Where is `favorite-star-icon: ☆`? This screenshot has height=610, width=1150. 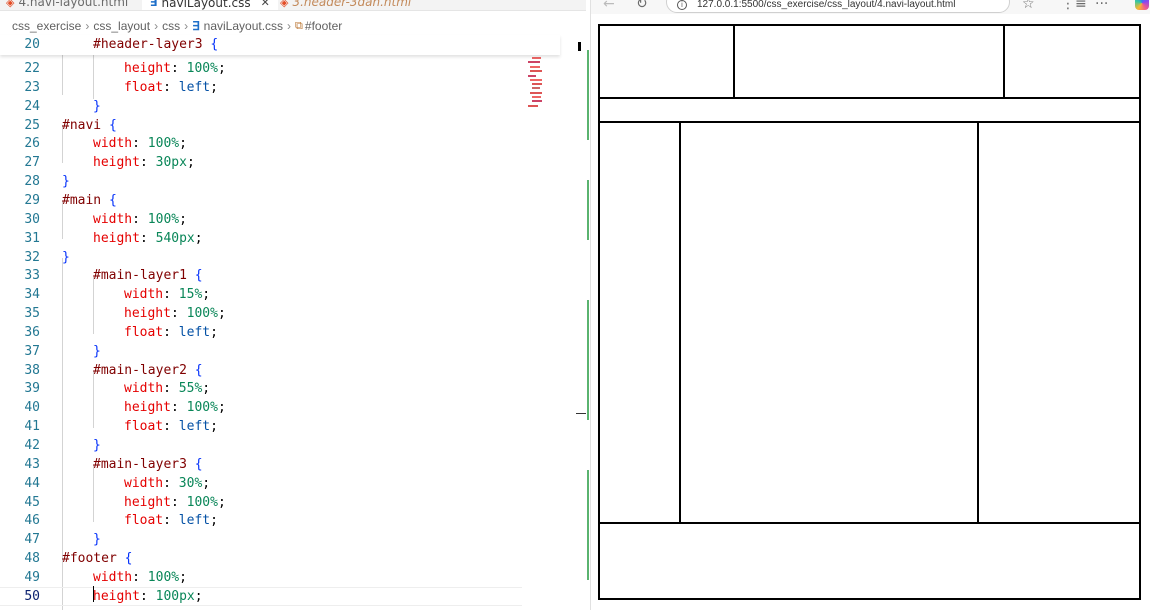 favorite-star-icon: ☆ is located at coordinates (1028, 6).